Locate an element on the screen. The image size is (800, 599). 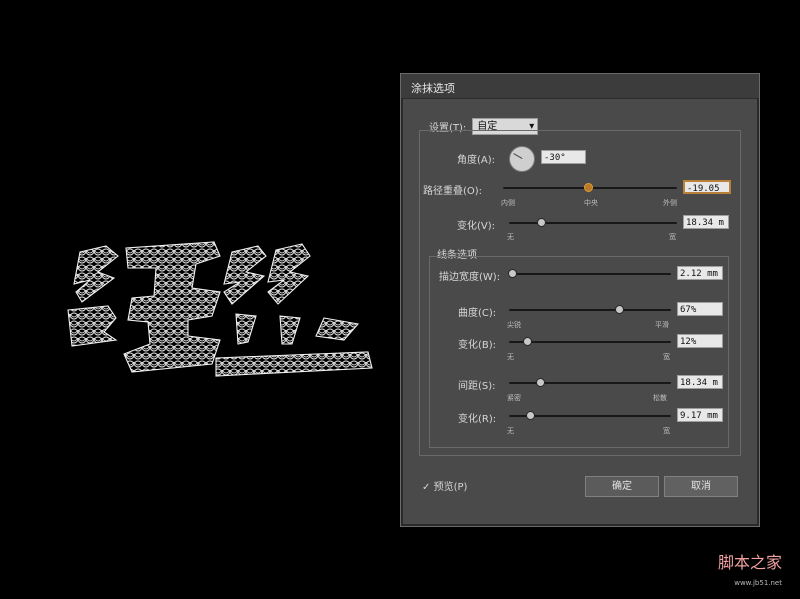
path-overlap-label: 路径重叠(O): is located at coordinates (453, 191).